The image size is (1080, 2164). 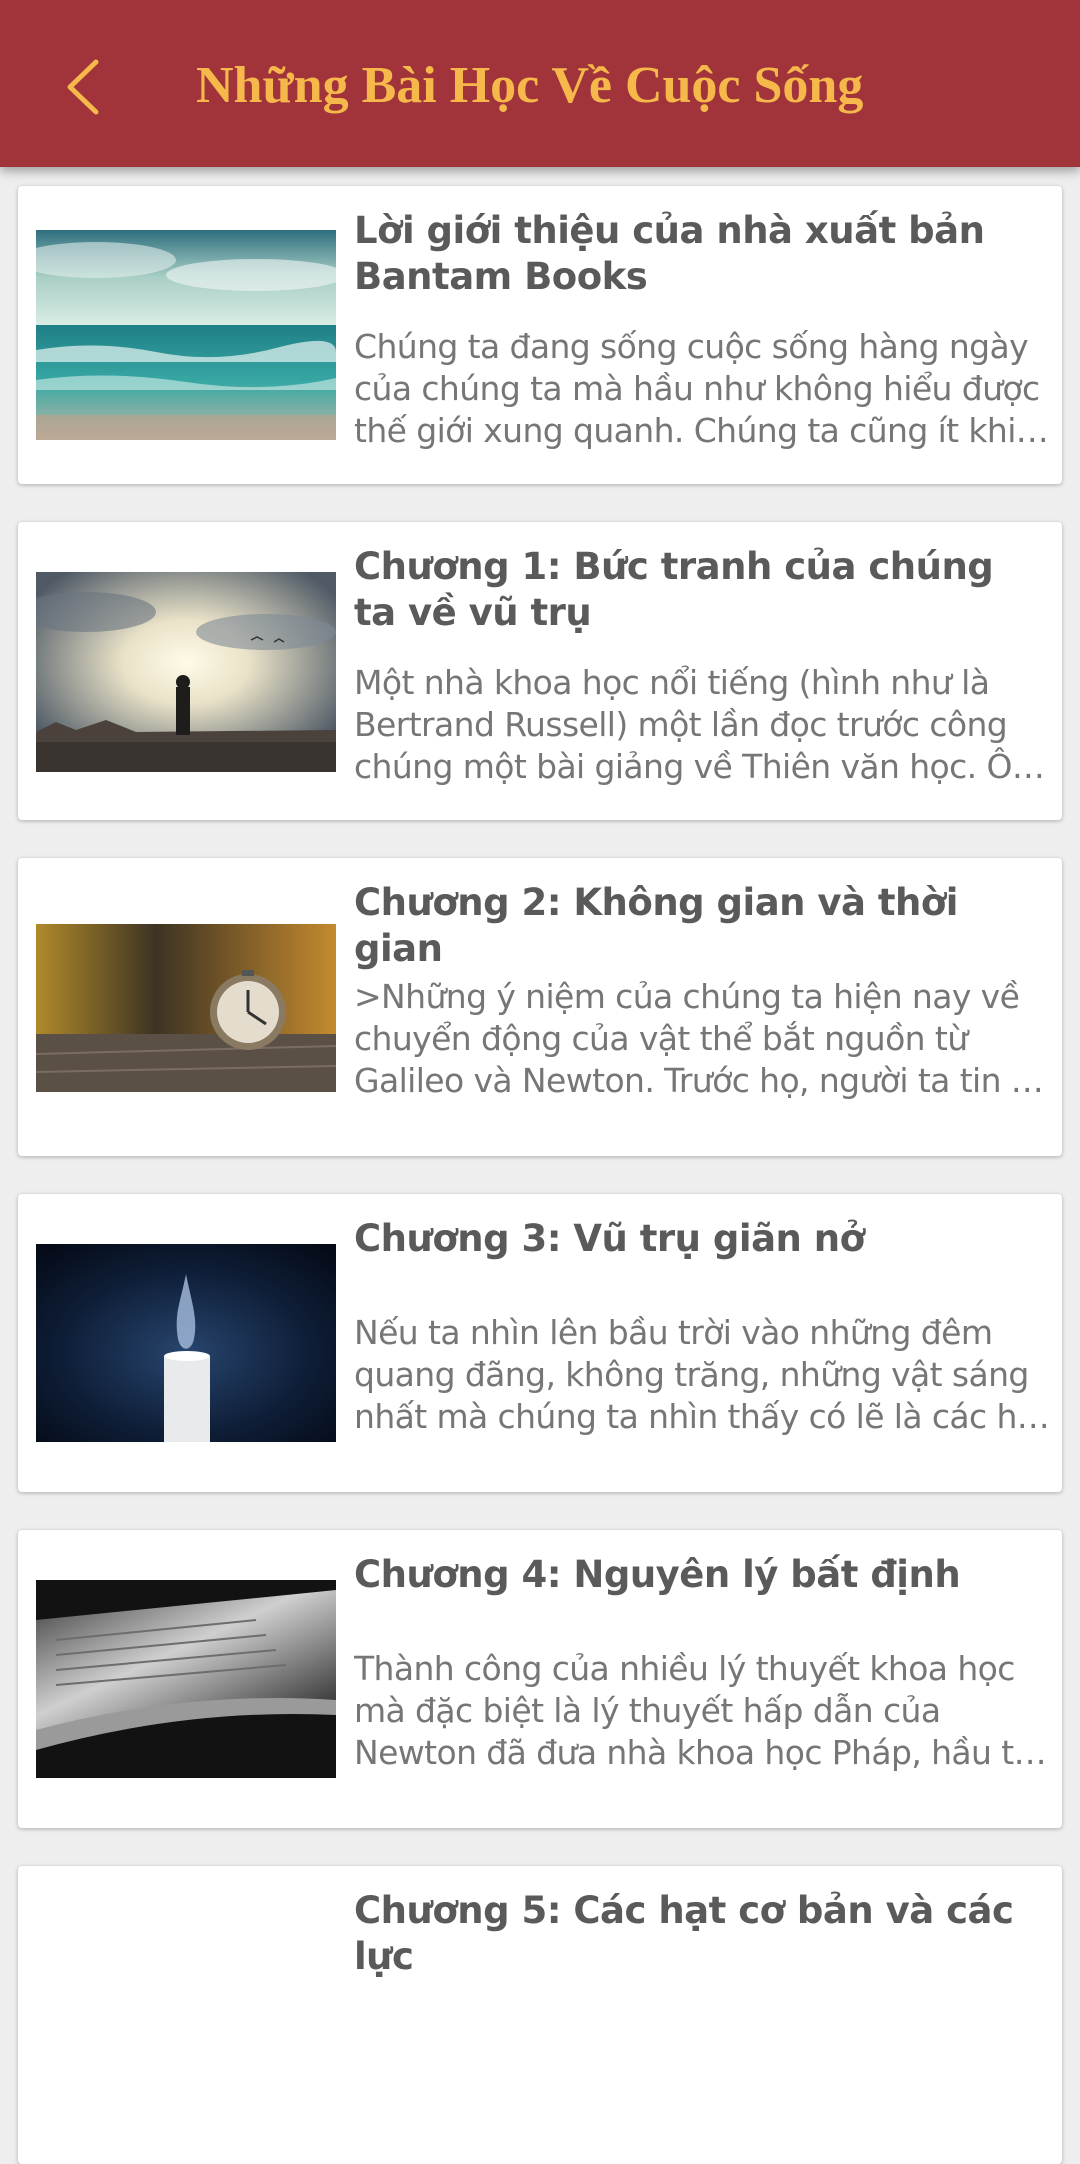 I want to click on chapter-card: Chương 5: Các hạt cơ bản và các lực, so click(x=540, y=2015).